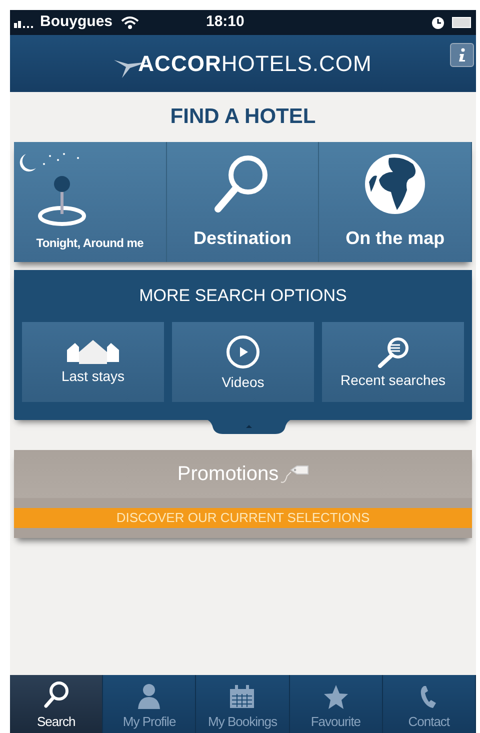 Image resolution: width=480 pixels, height=733 pixels. Describe the element at coordinates (93, 362) in the screenshot. I see `option-tile: Last stays` at that location.